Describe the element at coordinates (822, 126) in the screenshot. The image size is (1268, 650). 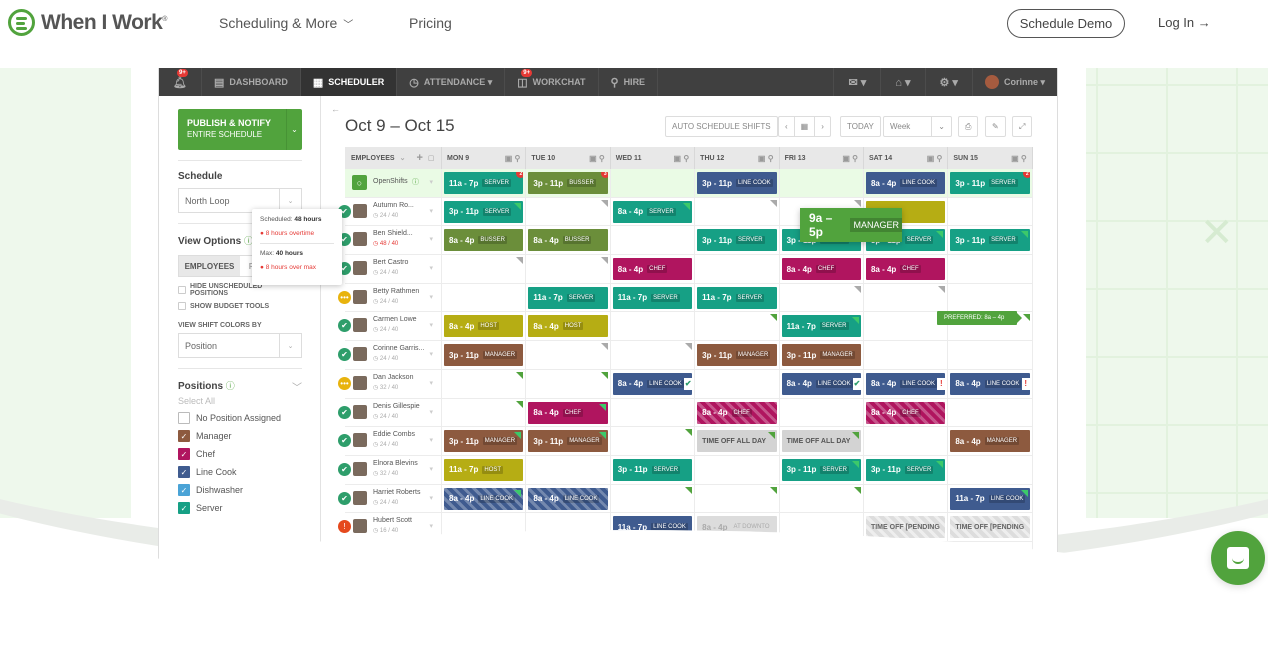
I see `next-week-button: ›` at that location.